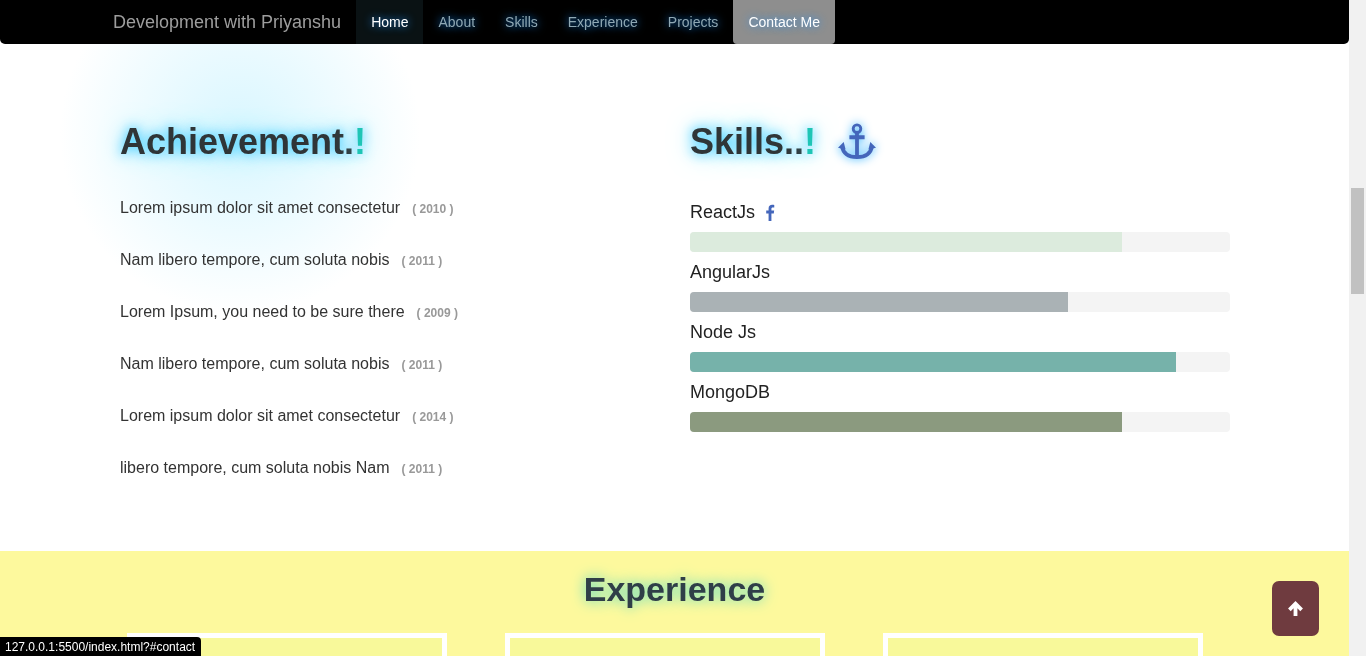 Image resolution: width=1366 pixels, height=656 pixels. Describe the element at coordinates (693, 22) in the screenshot. I see `nav-link: Projects` at that location.